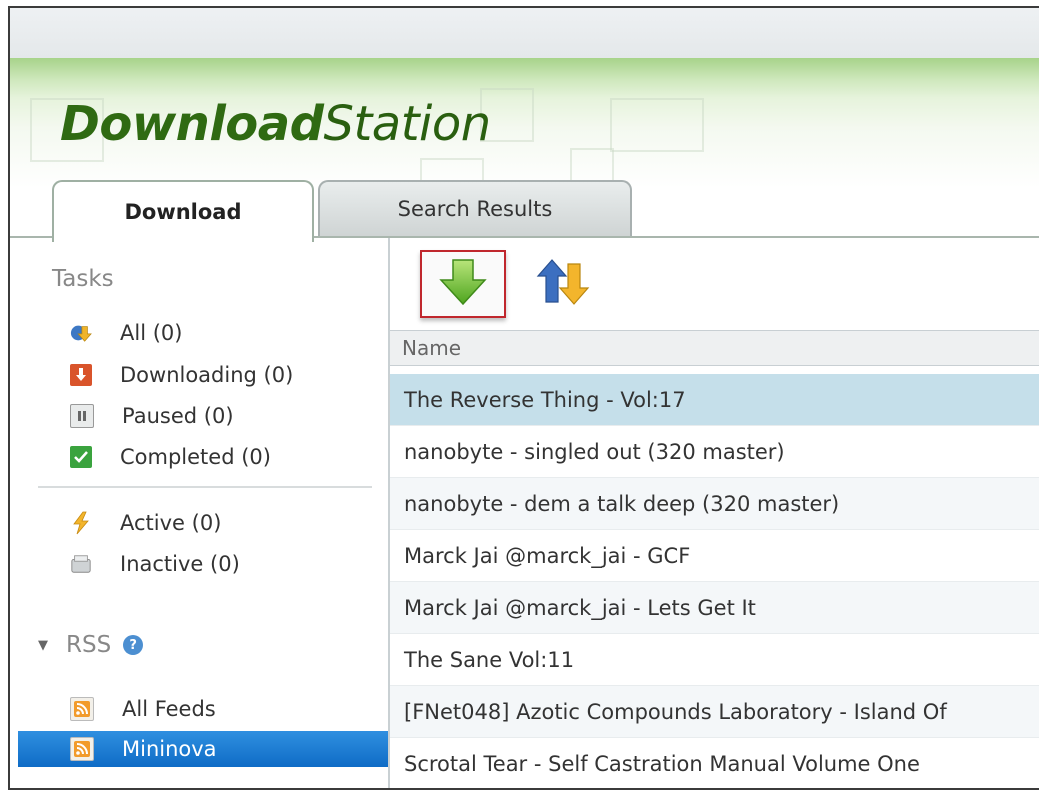 Image resolution: width=1039 pixels, height=790 pixels. I want to click on column-header-name: Name, so click(714, 348).